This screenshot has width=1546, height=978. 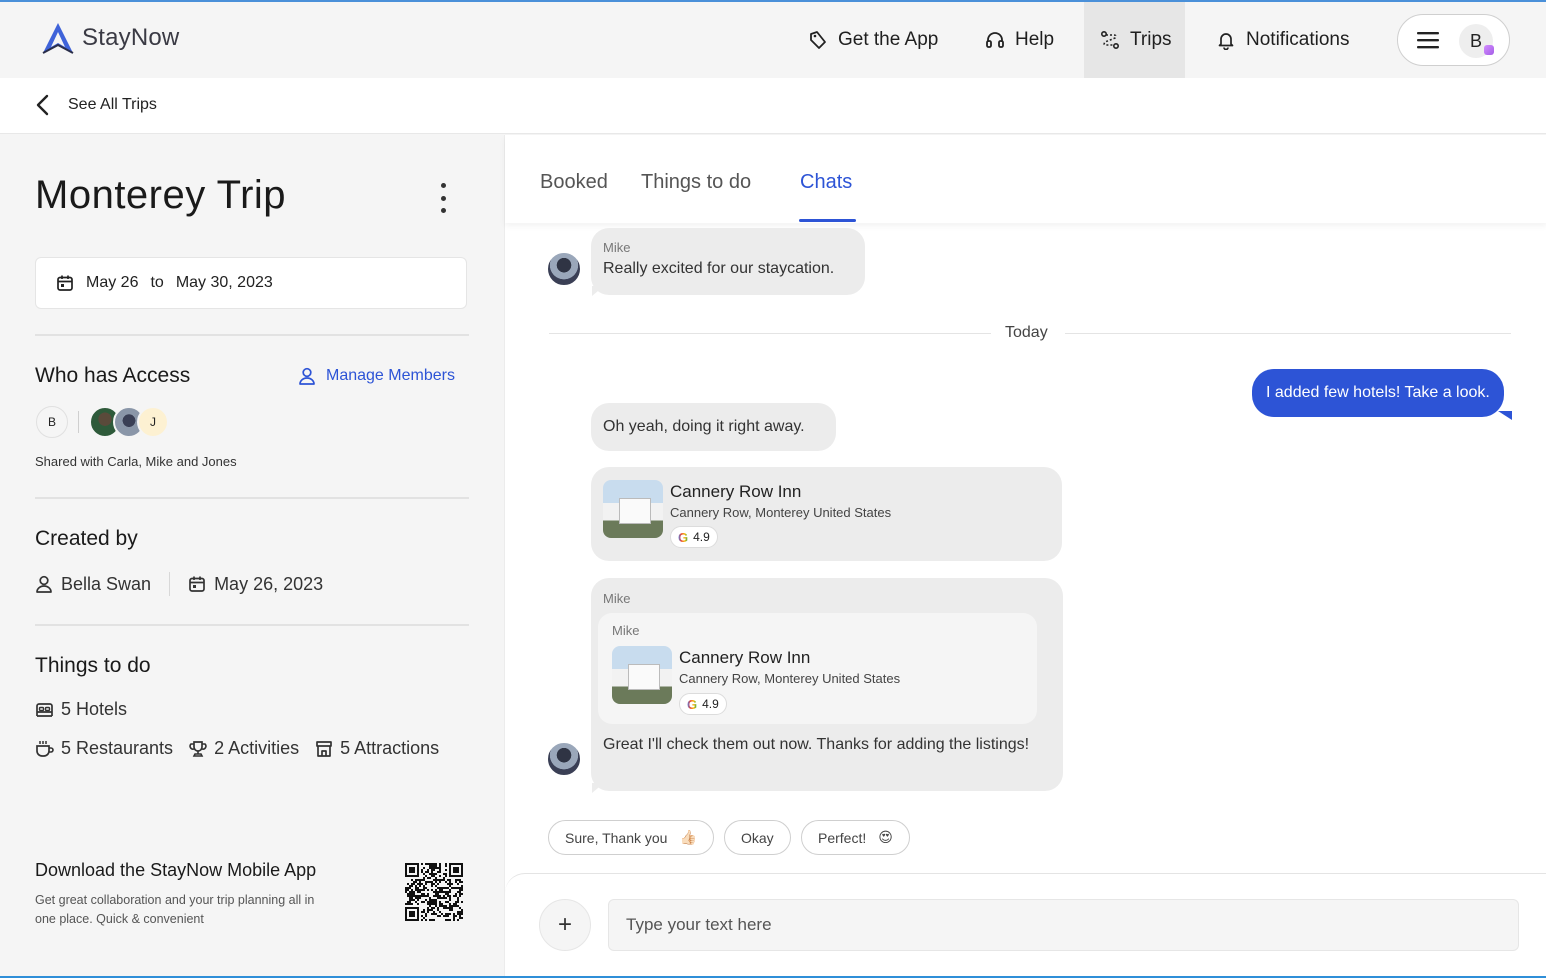 What do you see at coordinates (873, 40) in the screenshot?
I see `nav-get-app: Get the App` at bounding box center [873, 40].